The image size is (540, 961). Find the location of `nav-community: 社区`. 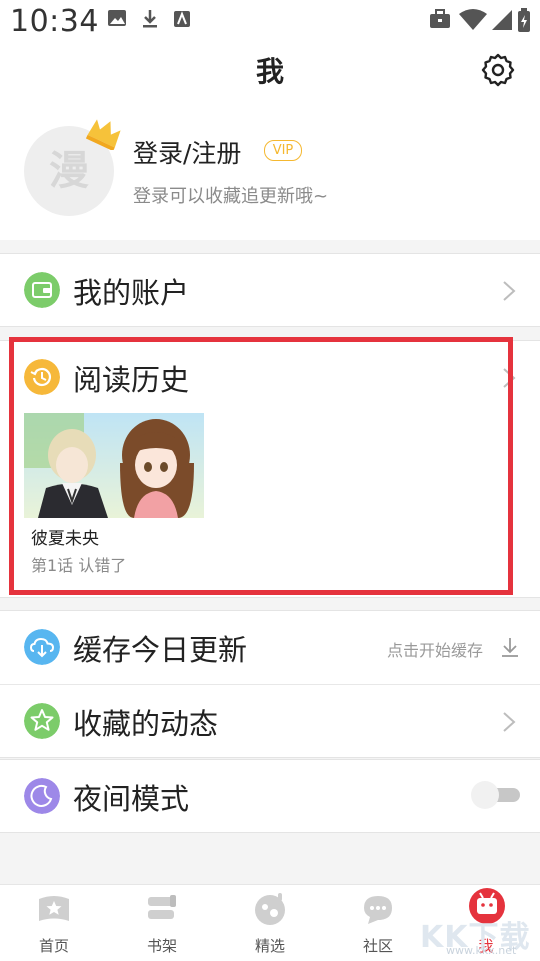

nav-community: 社区 is located at coordinates (378, 923).